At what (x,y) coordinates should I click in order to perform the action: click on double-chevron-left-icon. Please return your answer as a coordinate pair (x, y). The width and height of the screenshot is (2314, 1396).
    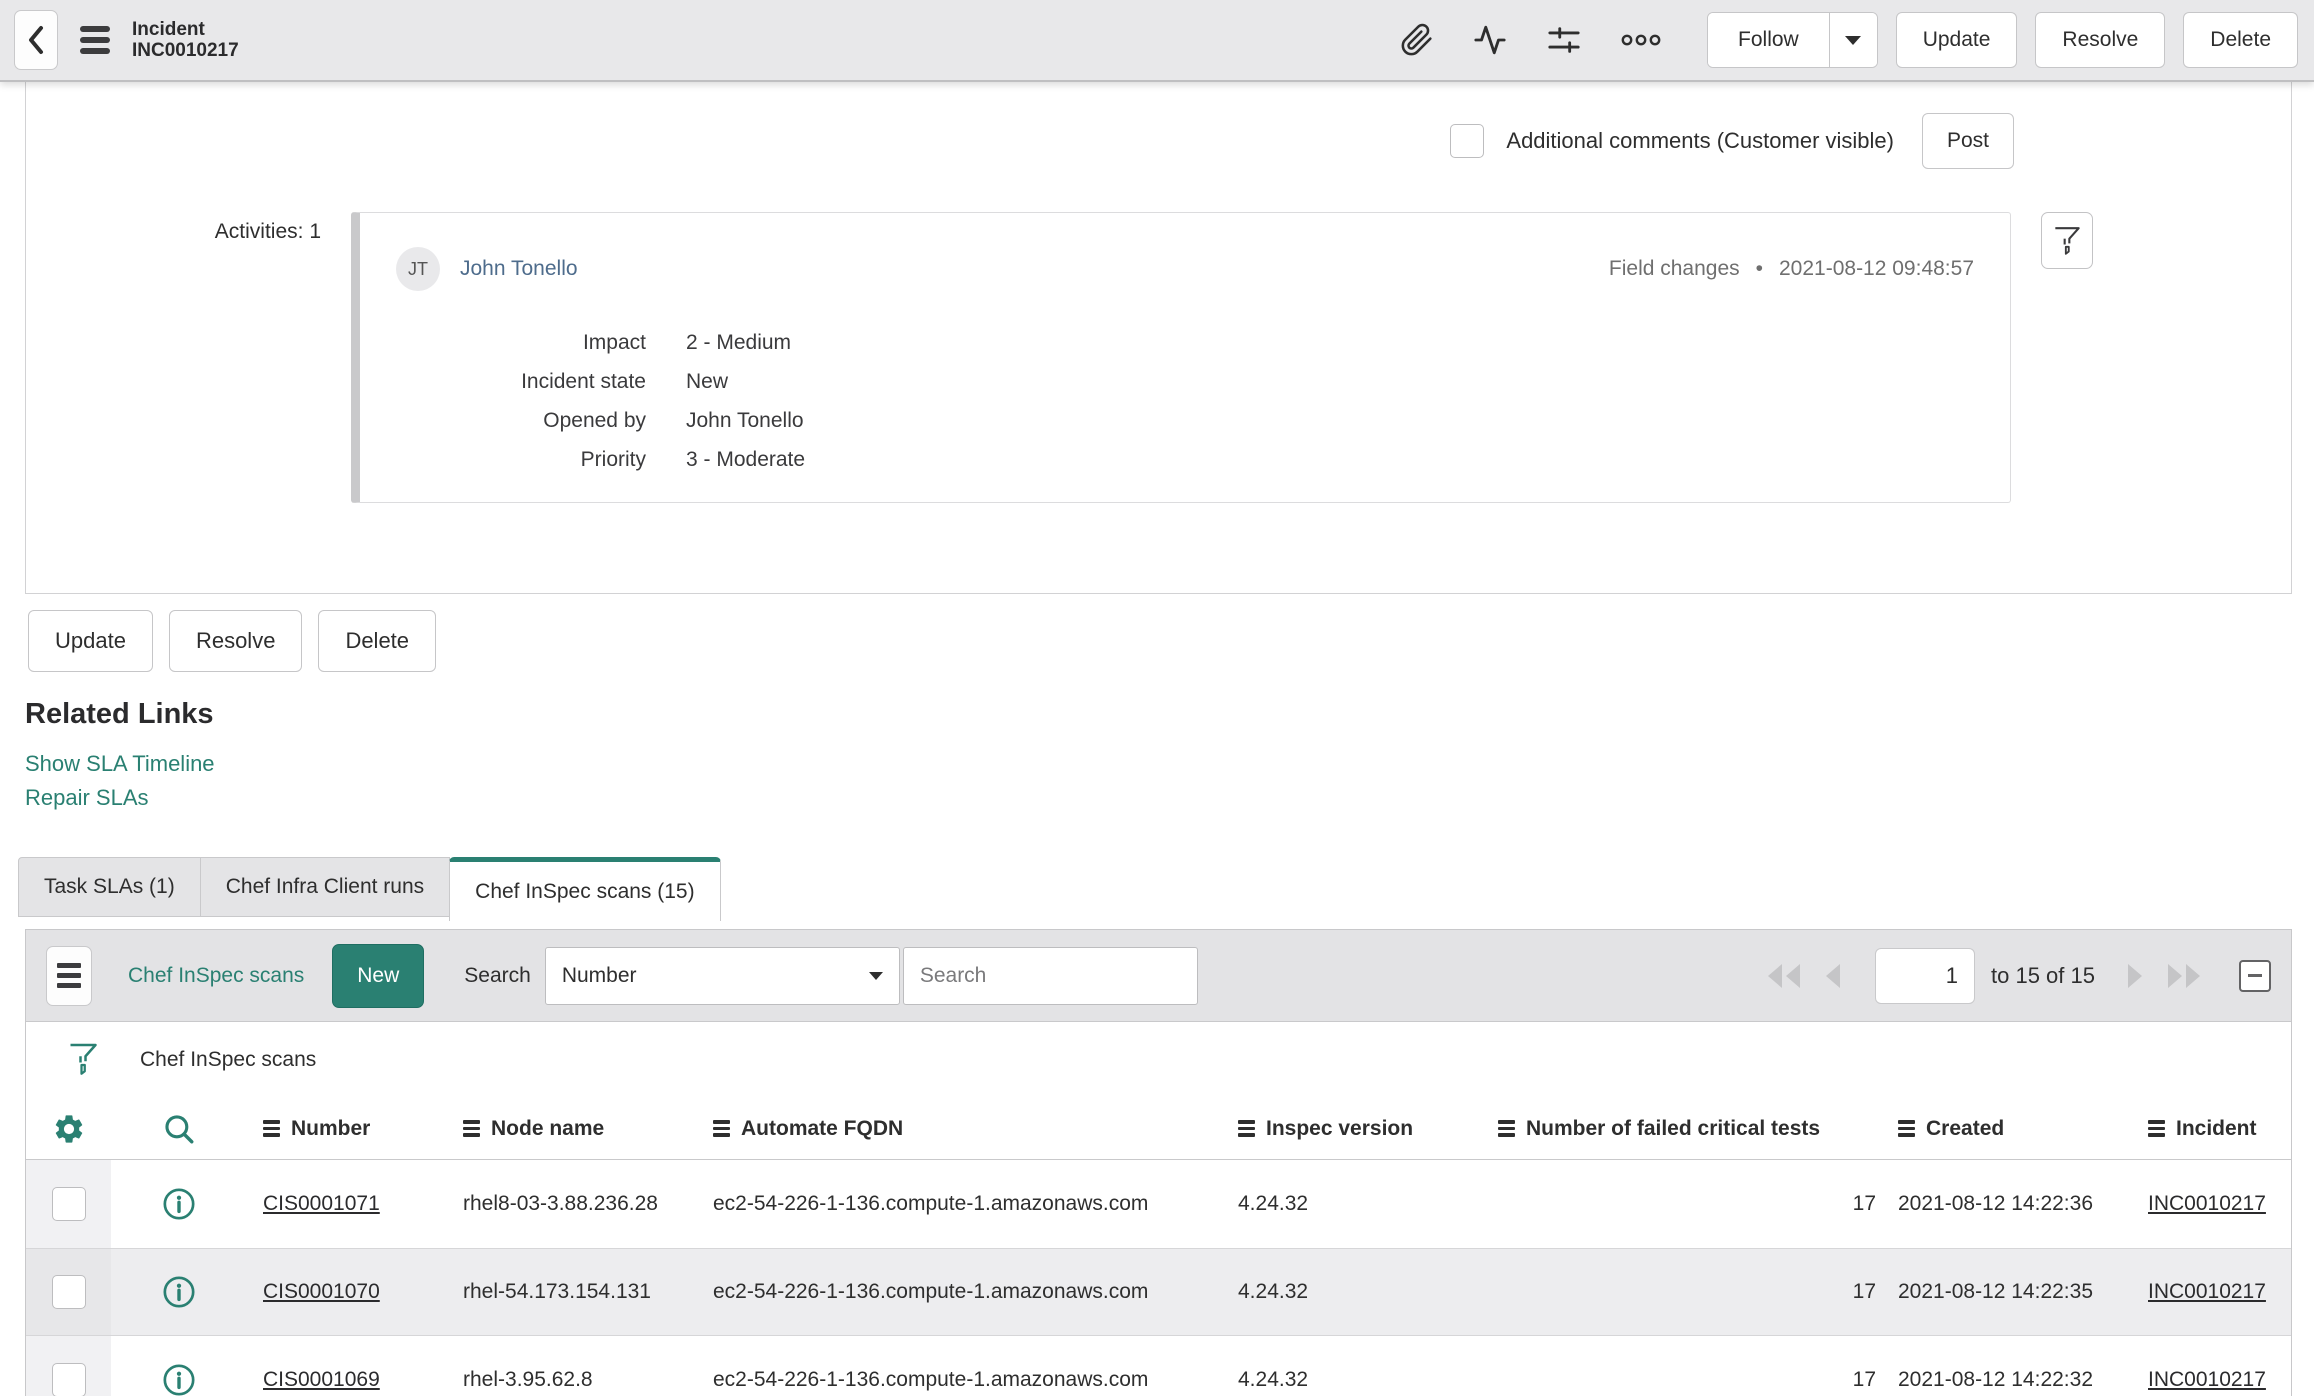
    Looking at the image, I should click on (1784, 976).